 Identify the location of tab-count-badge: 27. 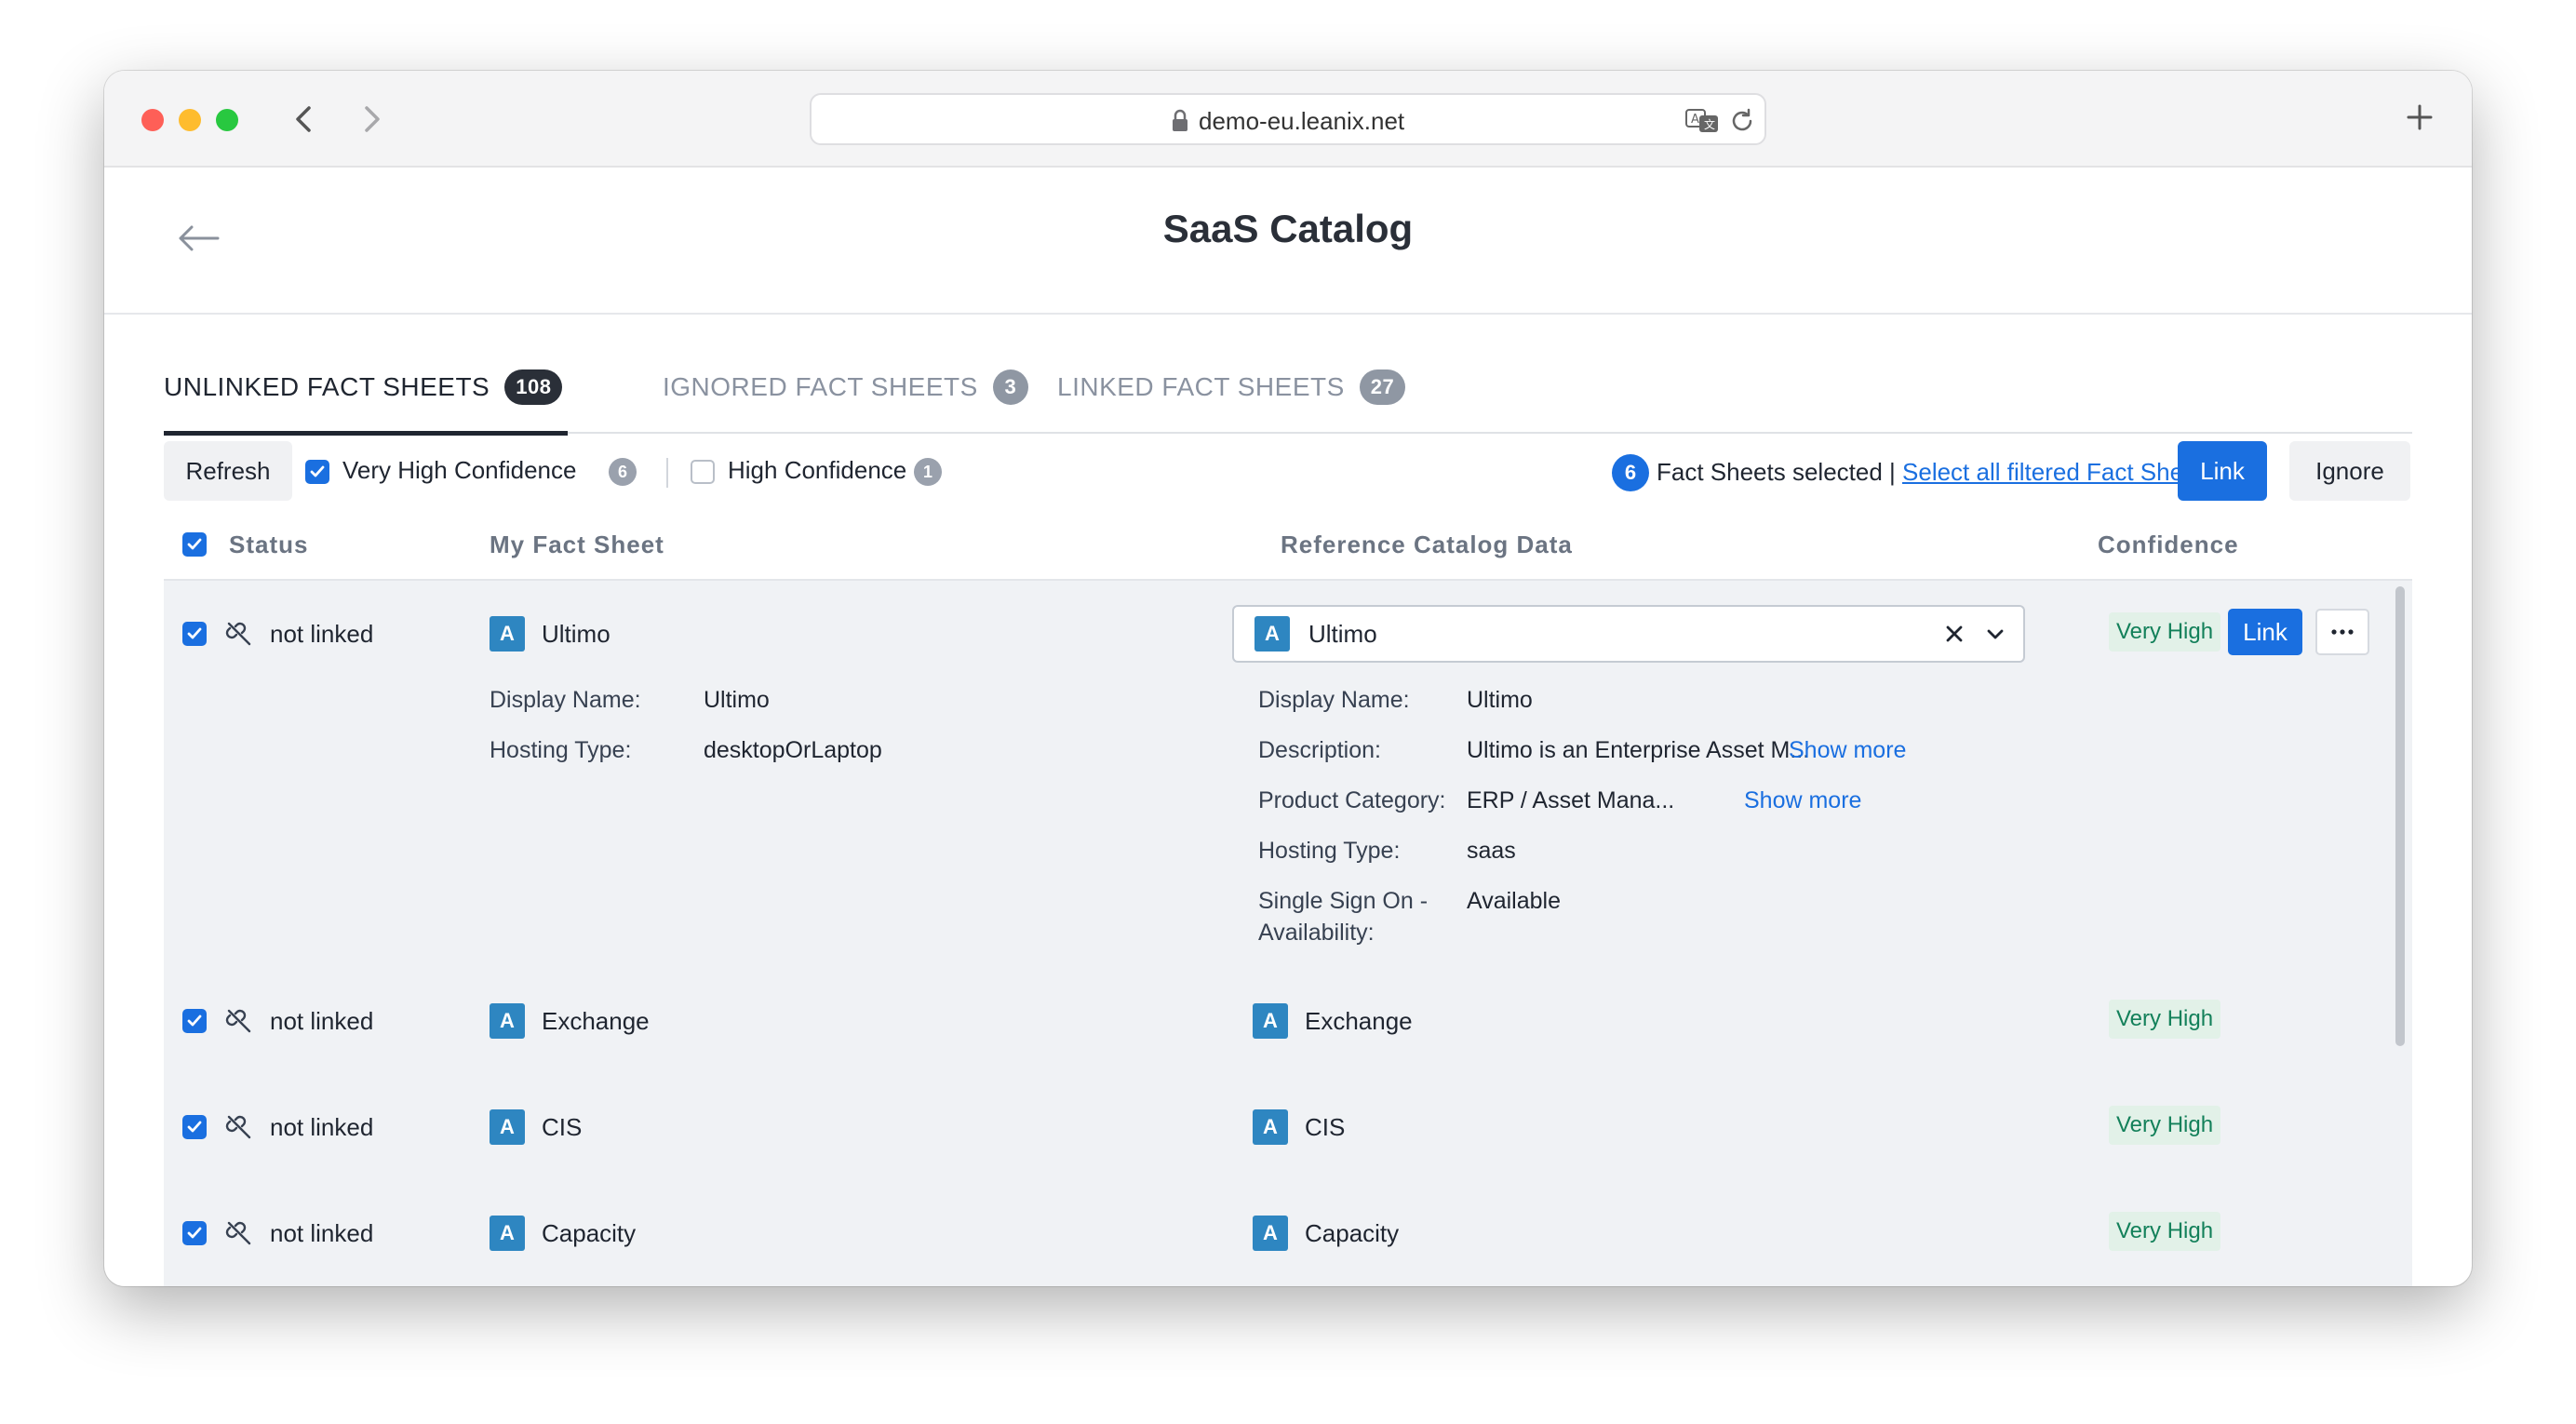
(1382, 387).